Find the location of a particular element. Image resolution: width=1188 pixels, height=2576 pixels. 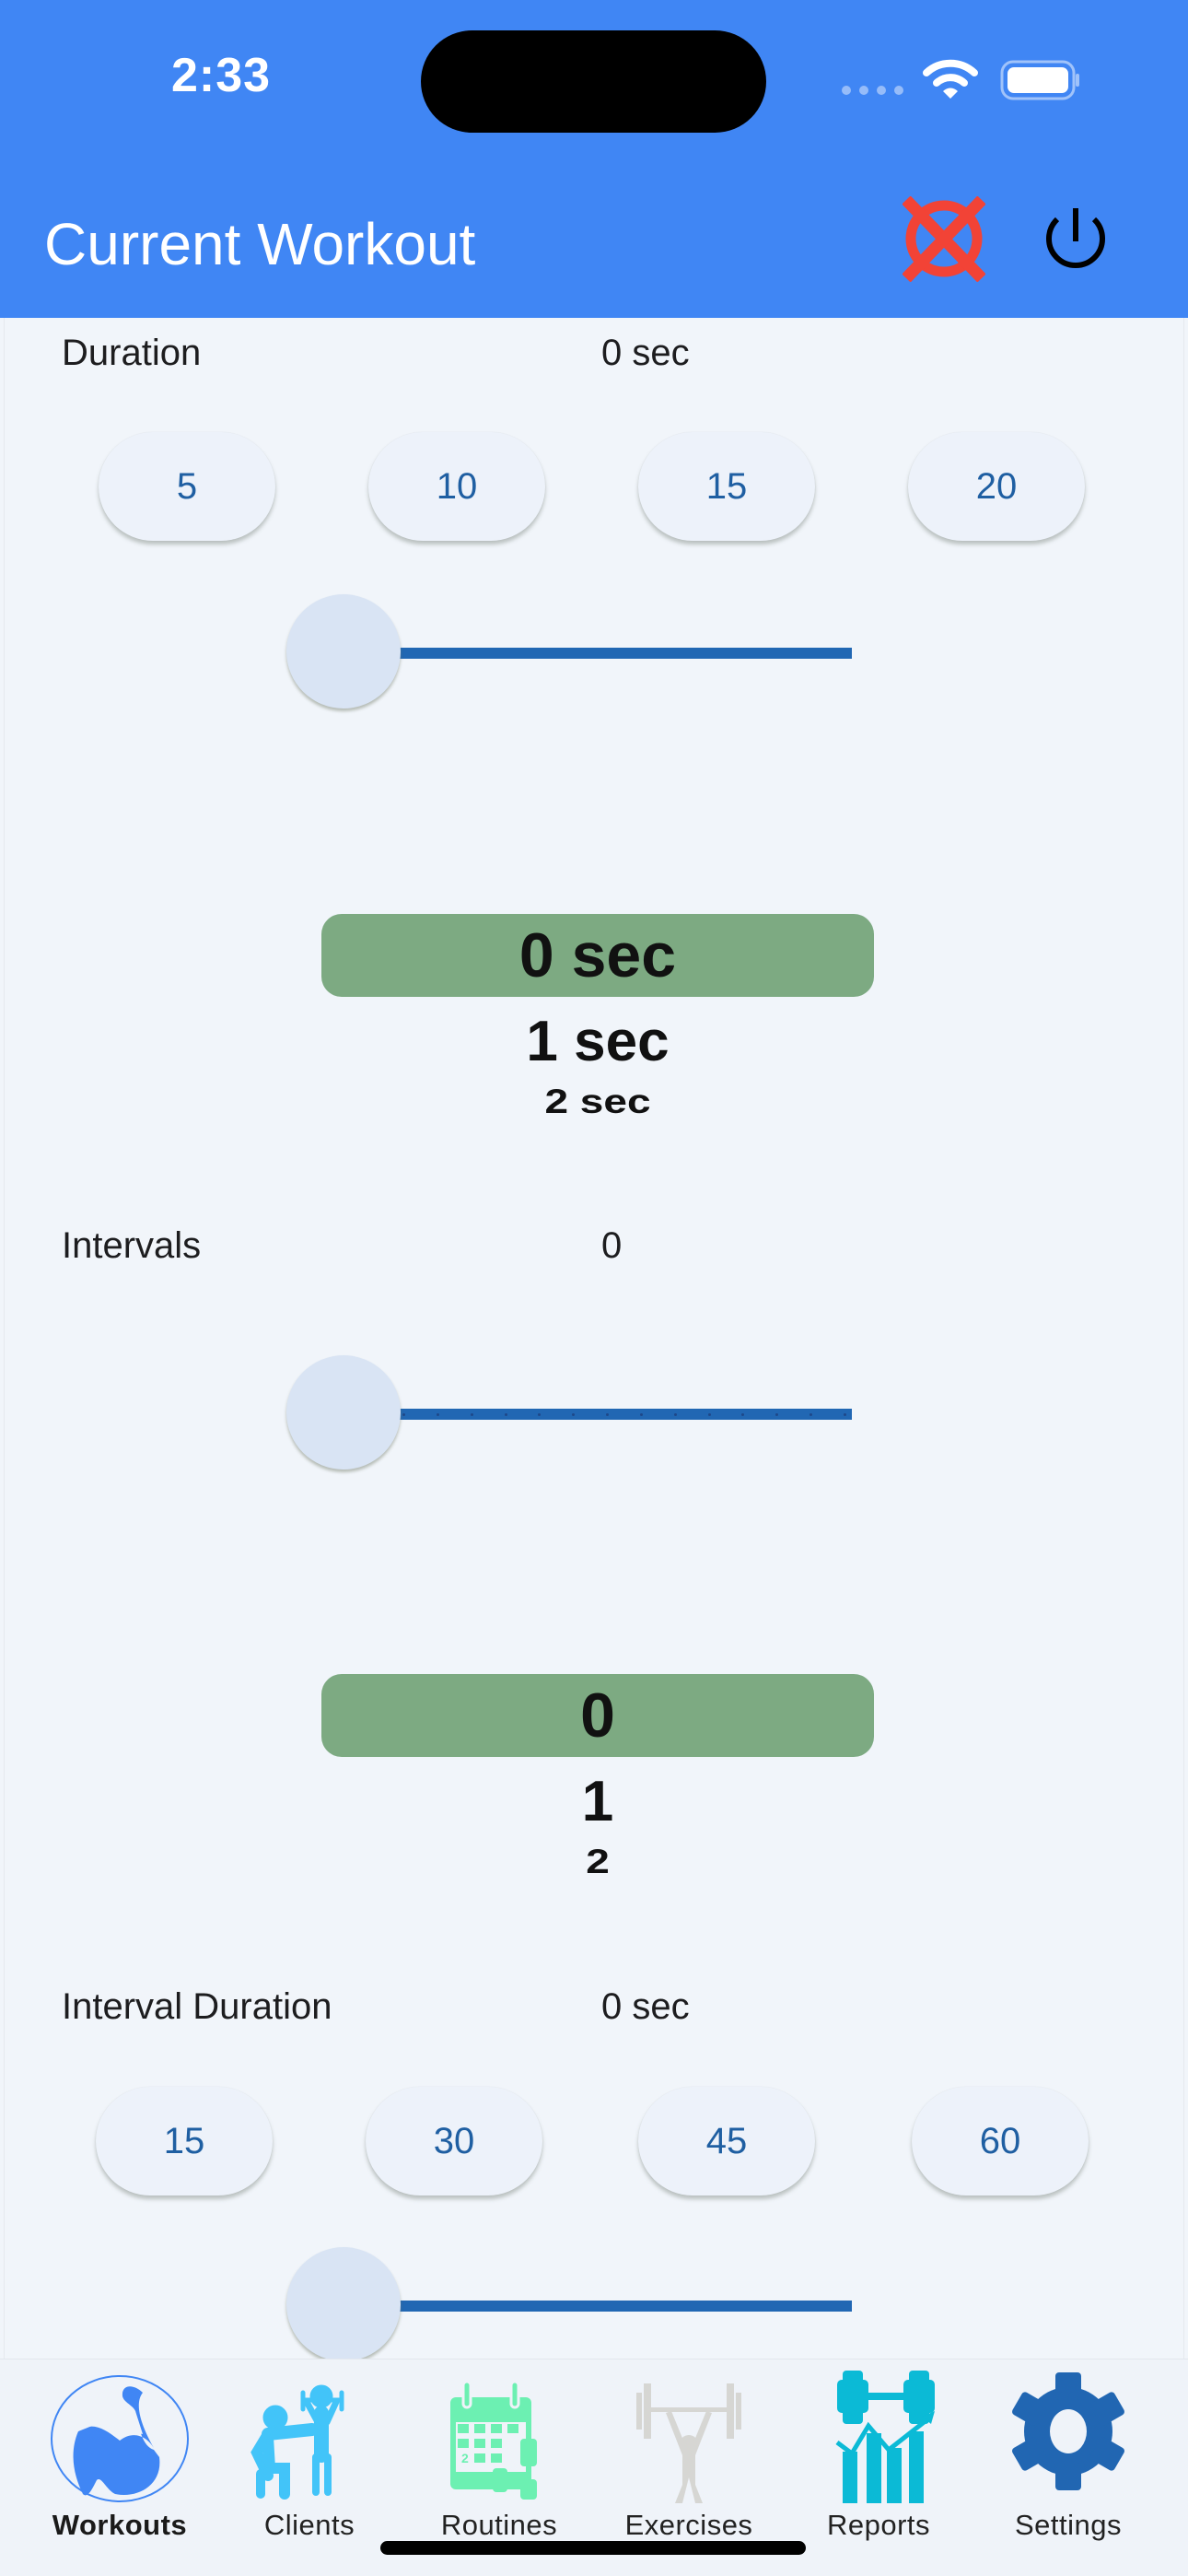

interval-duration-preset-button: 45 is located at coordinates (726, 2141).